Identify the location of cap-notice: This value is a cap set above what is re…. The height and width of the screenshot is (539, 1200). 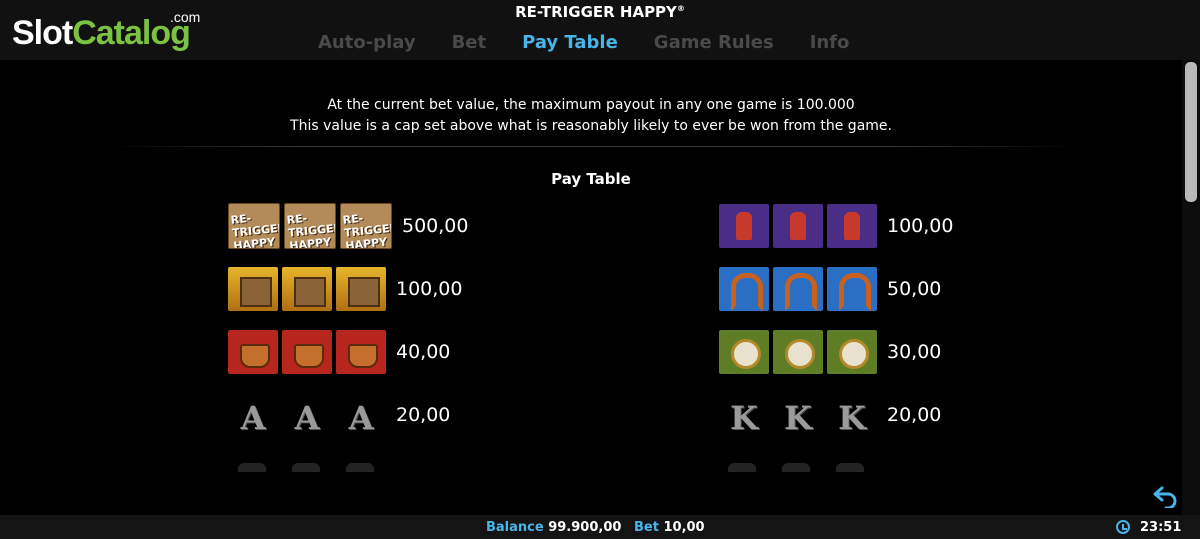
(591, 126).